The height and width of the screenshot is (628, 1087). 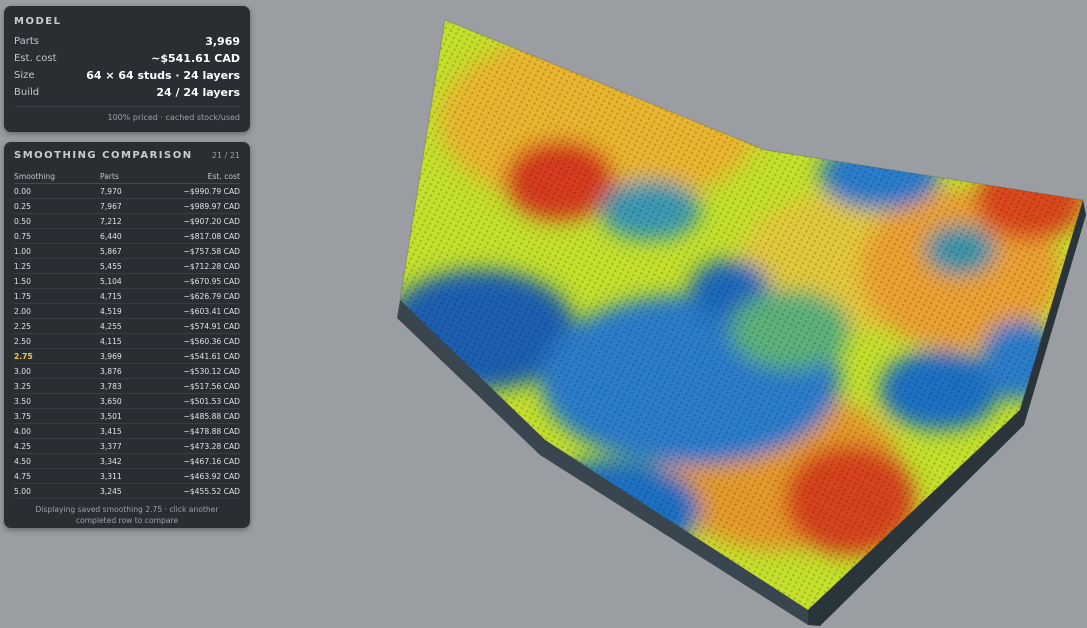 I want to click on parts-cell: 7,967, so click(x=135, y=206).